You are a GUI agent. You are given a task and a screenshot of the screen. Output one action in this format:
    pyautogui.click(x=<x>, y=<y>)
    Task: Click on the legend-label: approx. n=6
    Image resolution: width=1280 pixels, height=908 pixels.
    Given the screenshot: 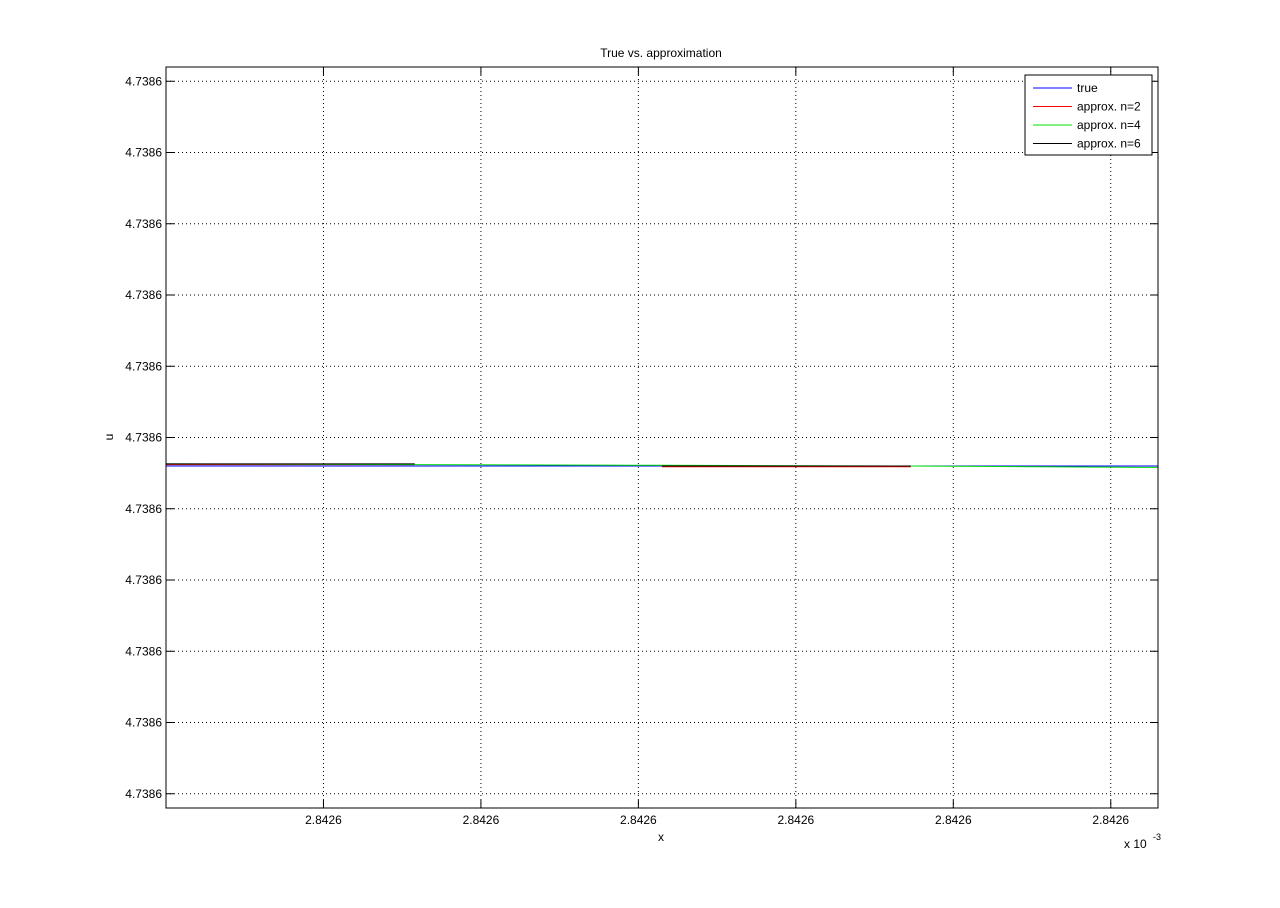 What is the action you would take?
    pyautogui.click(x=1109, y=144)
    